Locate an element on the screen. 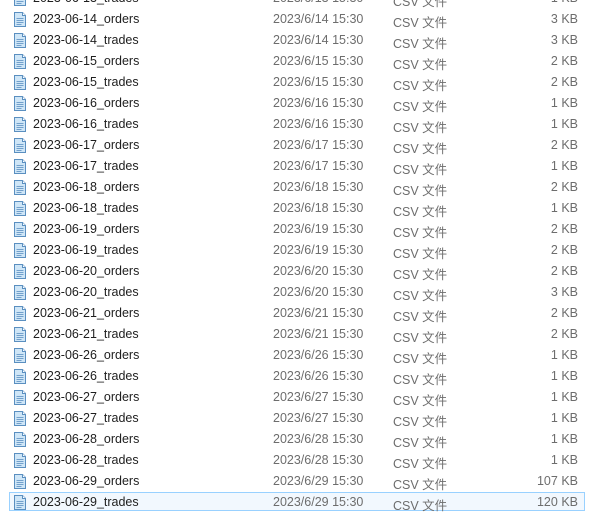  file-name: 2023-06-15_orders is located at coordinates (86, 61).